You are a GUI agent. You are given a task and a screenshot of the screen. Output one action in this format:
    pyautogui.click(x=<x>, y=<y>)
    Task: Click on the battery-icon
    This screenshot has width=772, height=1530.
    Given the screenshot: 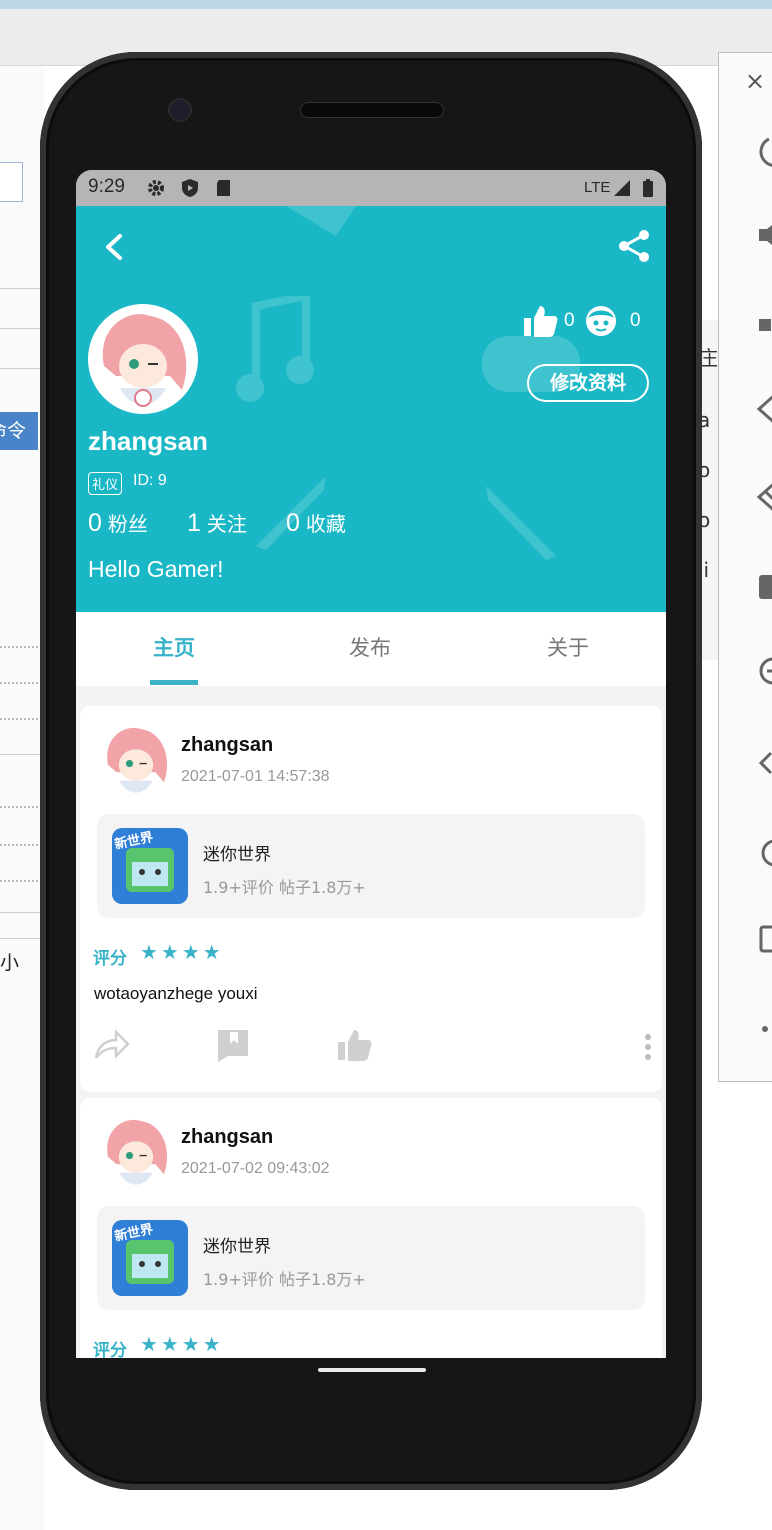 What is the action you would take?
    pyautogui.click(x=648, y=188)
    